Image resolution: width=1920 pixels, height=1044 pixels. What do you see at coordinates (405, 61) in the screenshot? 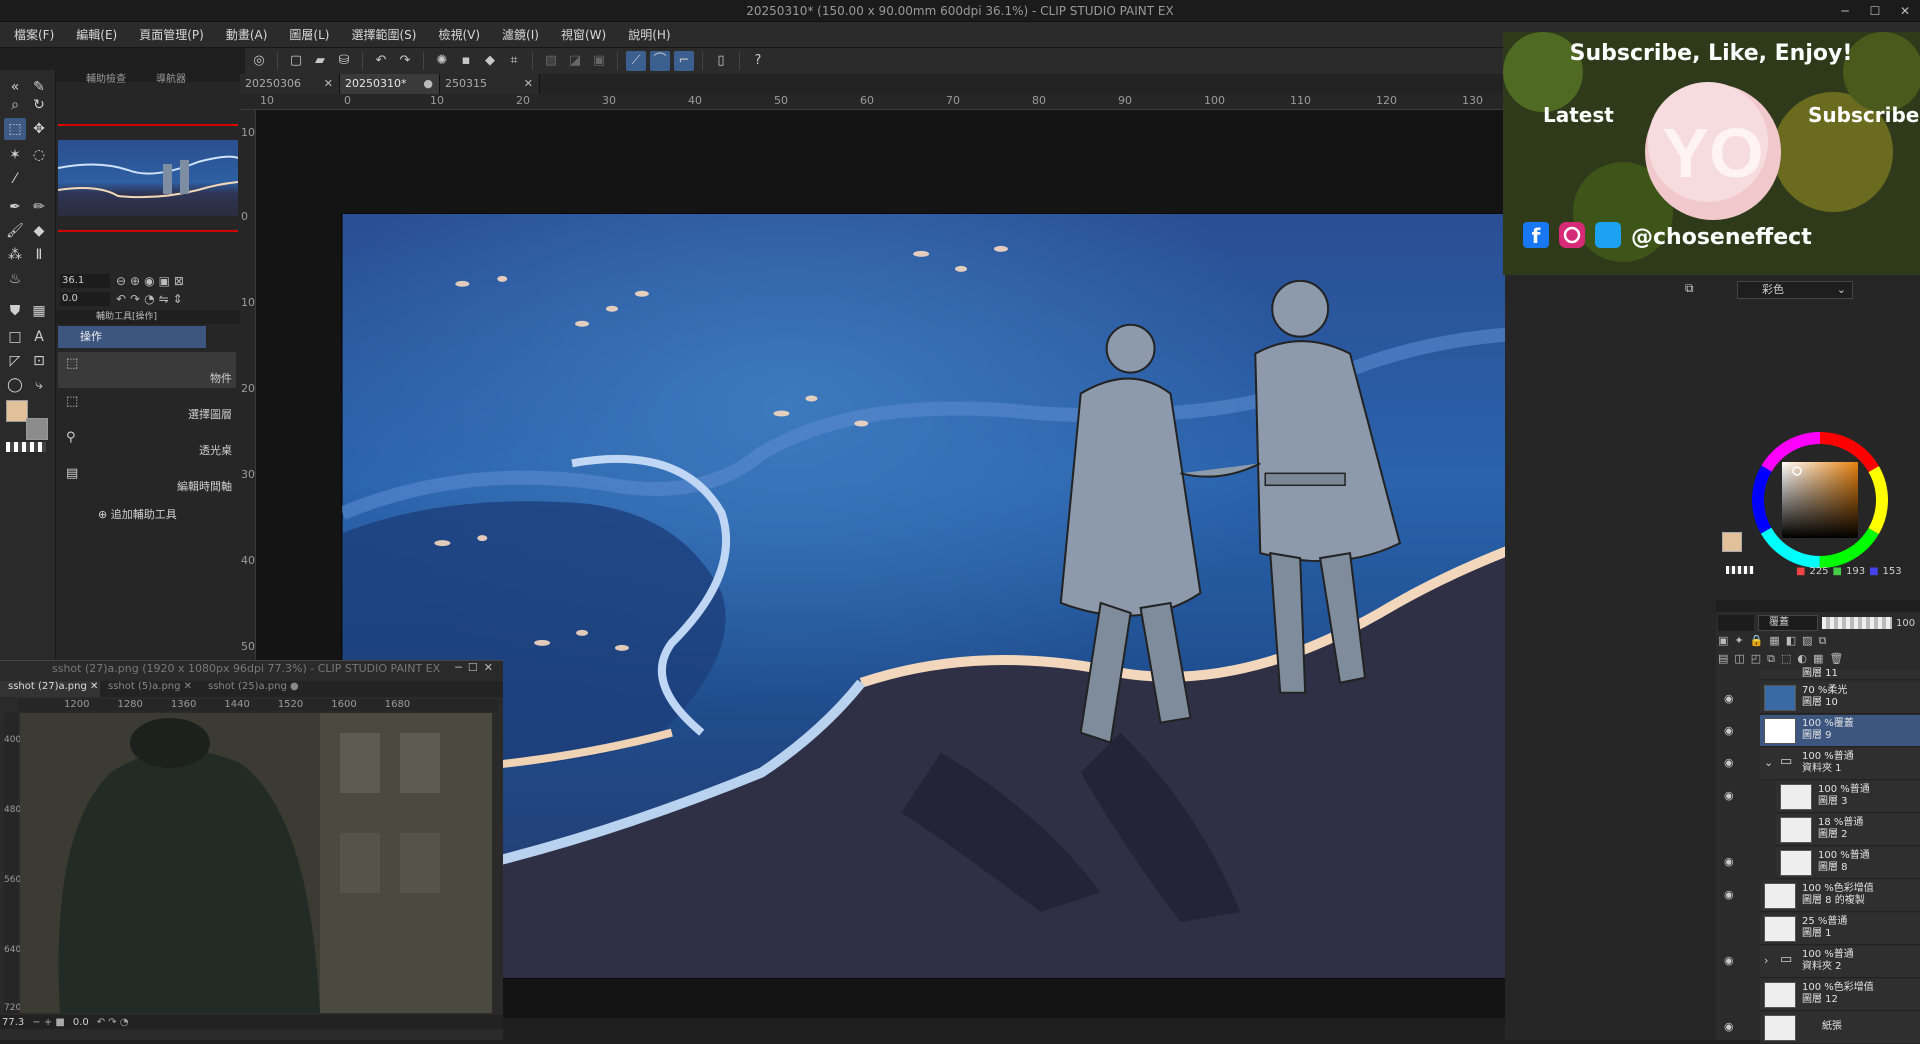
I see `redo-icon: ↷` at bounding box center [405, 61].